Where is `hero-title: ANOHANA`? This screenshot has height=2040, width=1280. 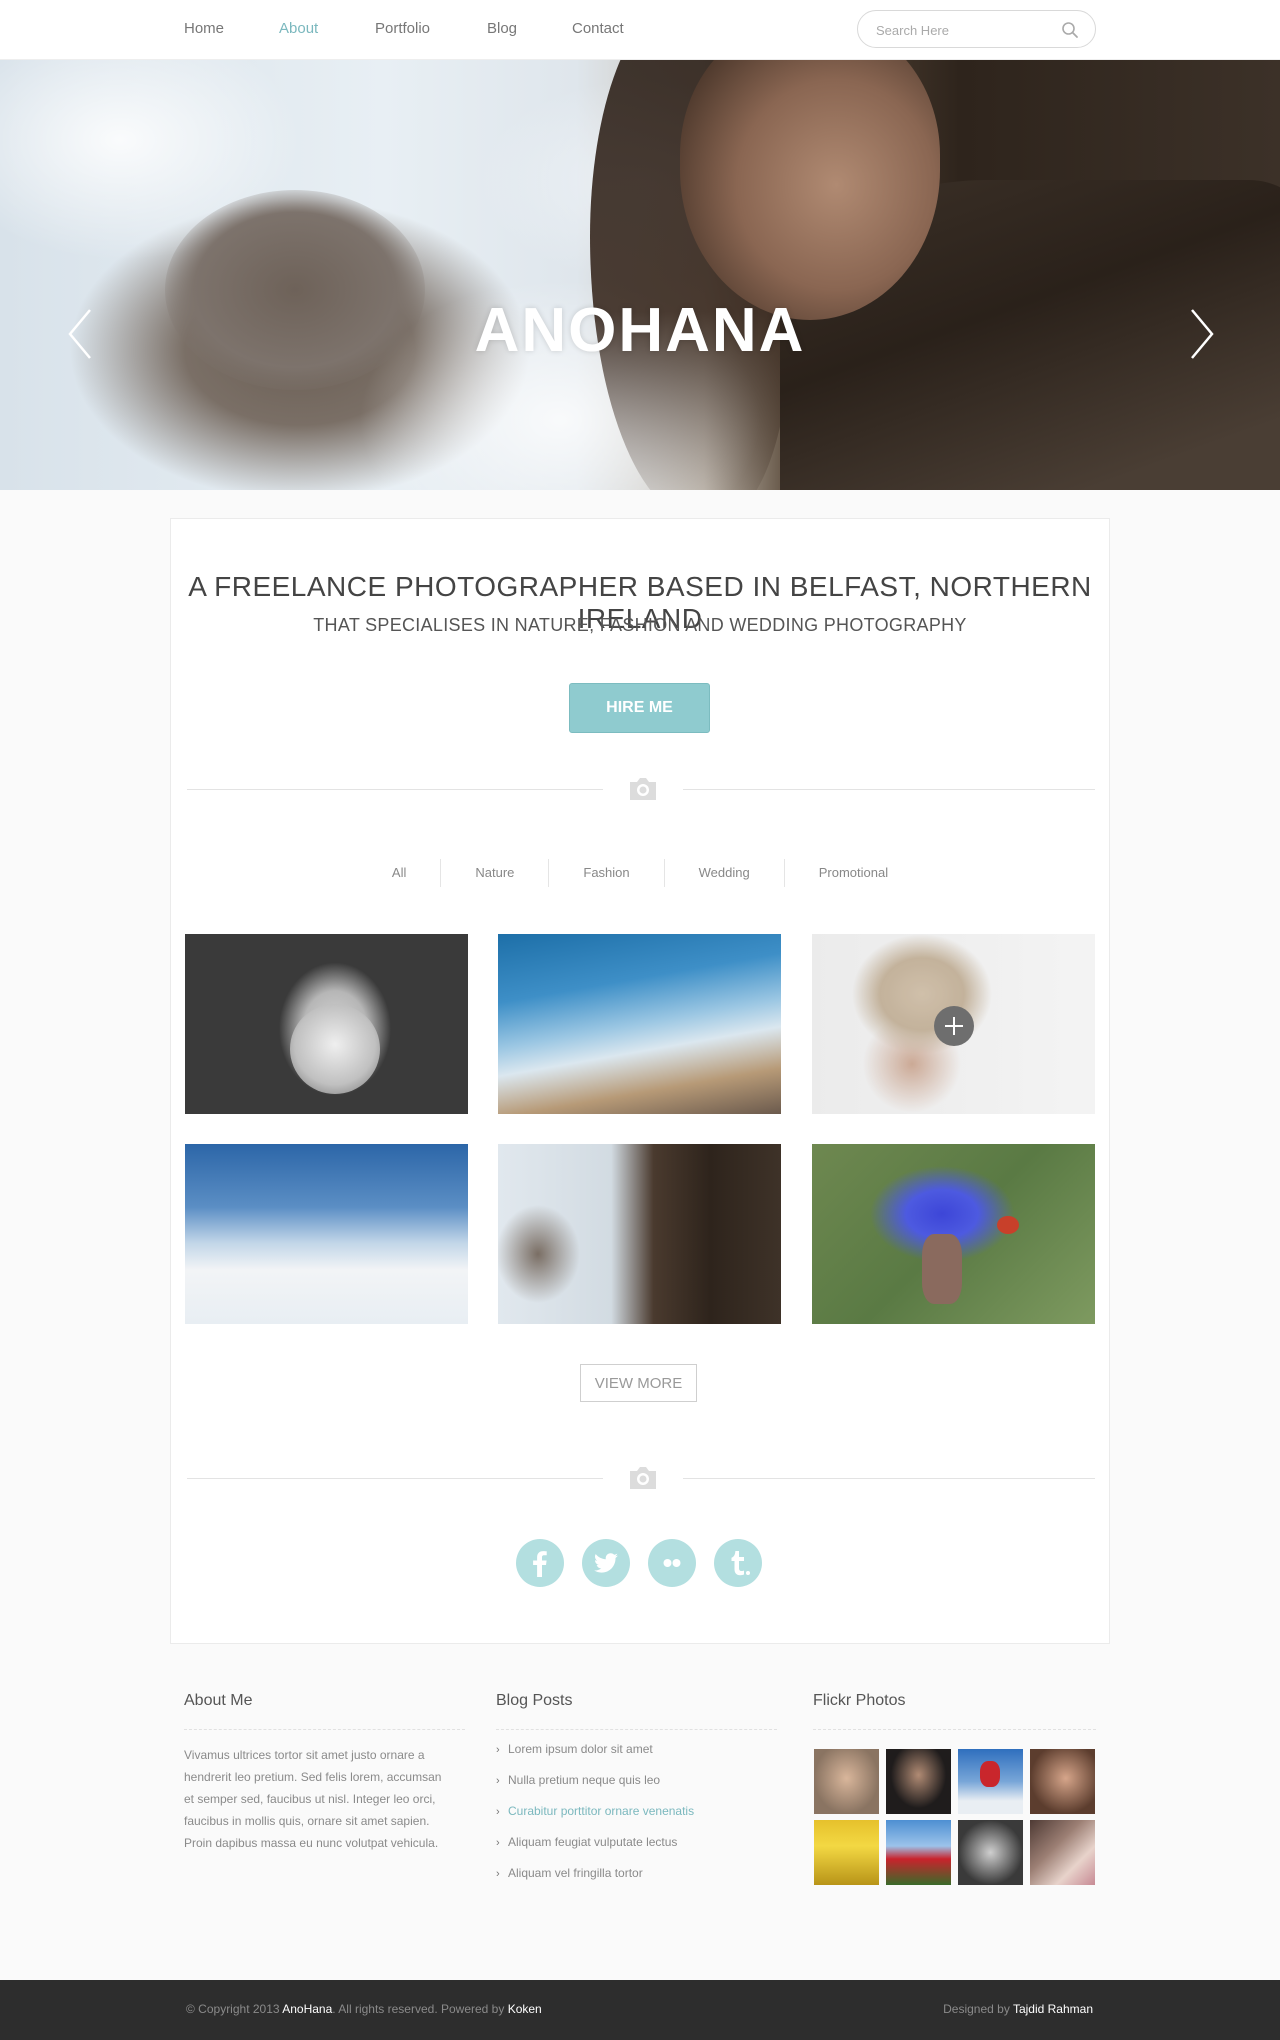
hero-title: ANOHANA is located at coordinates (640, 330).